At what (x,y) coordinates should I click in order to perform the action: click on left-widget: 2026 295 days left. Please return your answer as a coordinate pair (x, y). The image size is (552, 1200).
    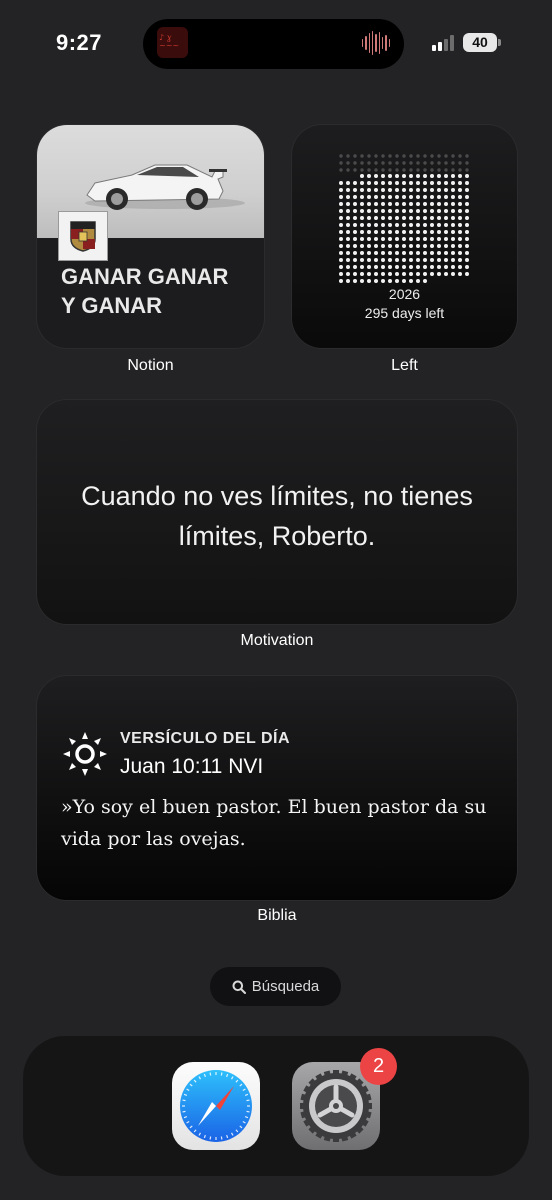
    Looking at the image, I should click on (404, 236).